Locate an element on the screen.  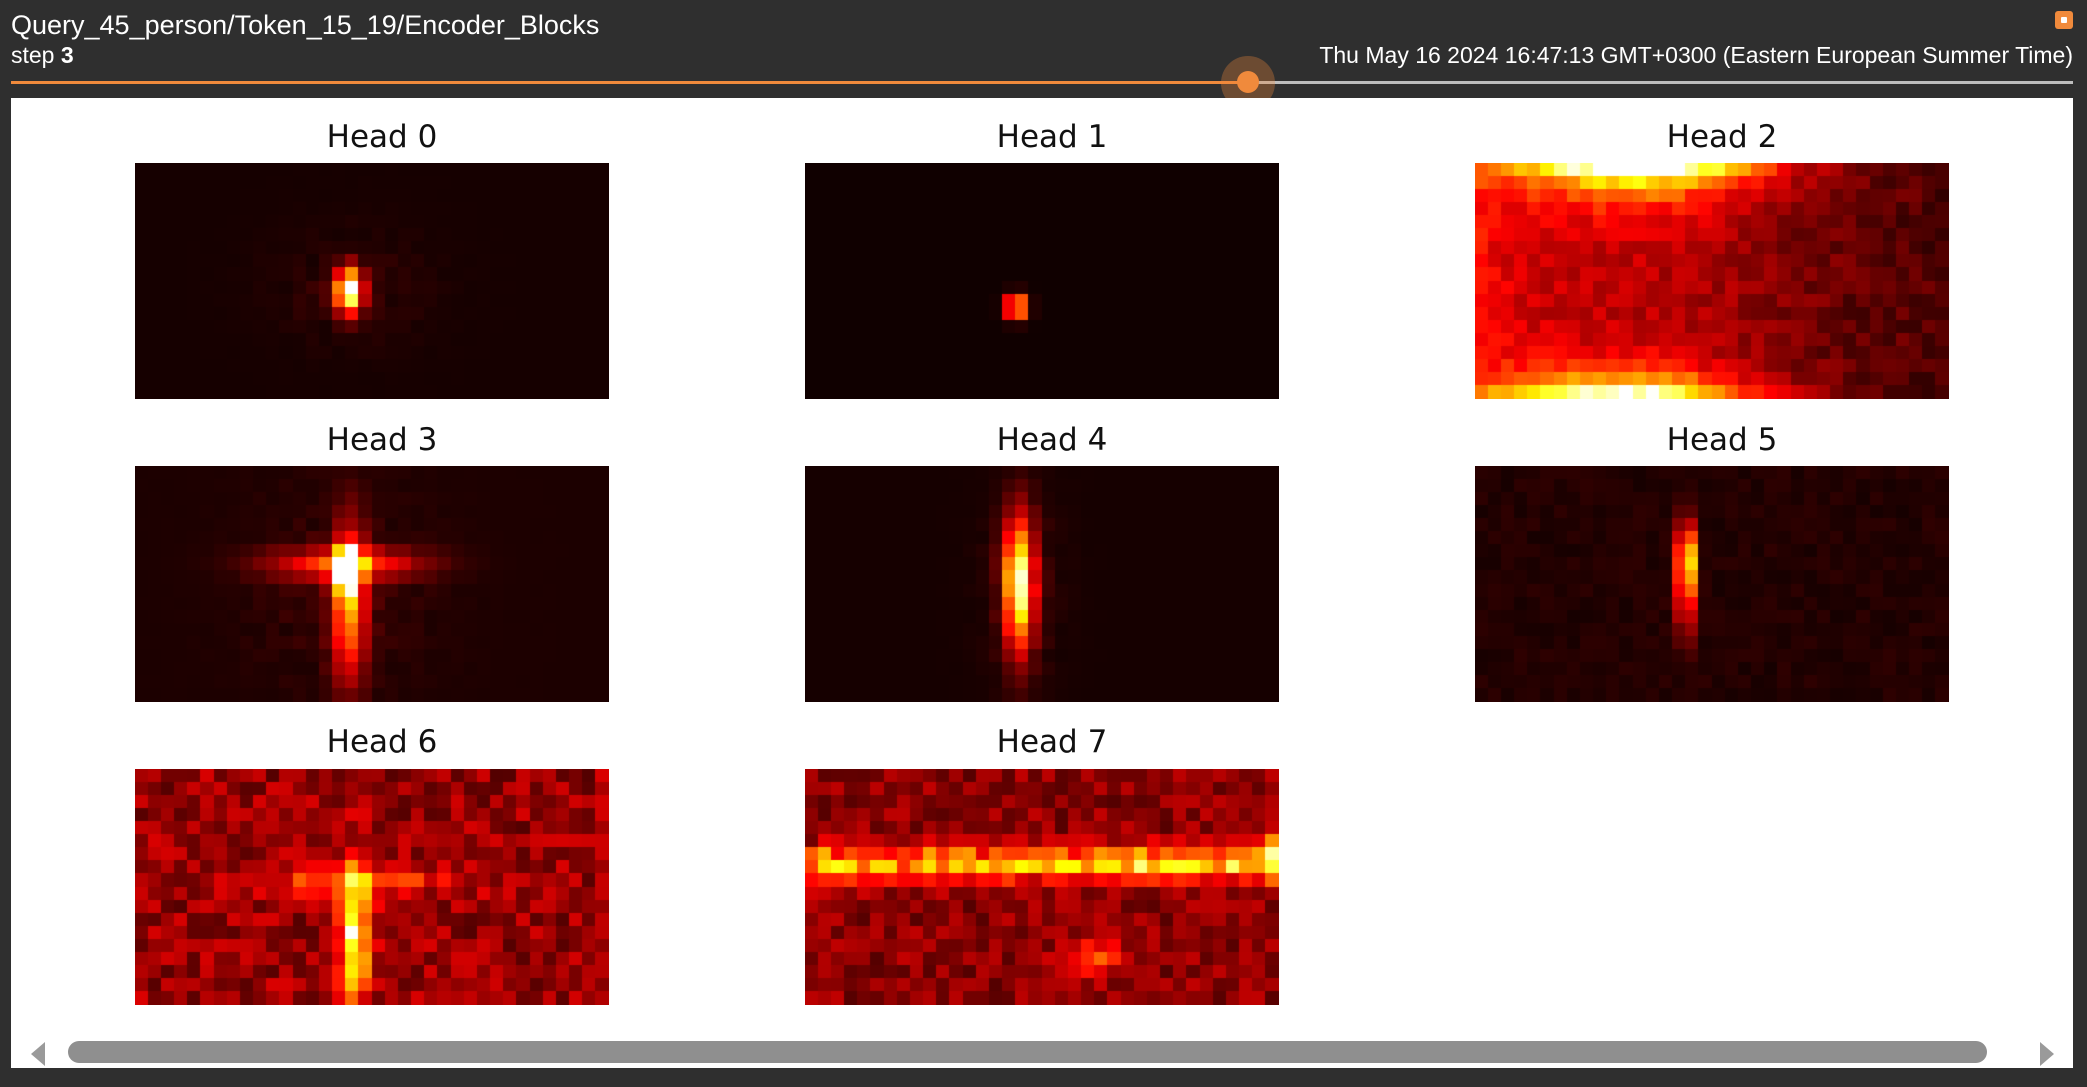
head-3-title: Head 3 is located at coordinates (382, 440).